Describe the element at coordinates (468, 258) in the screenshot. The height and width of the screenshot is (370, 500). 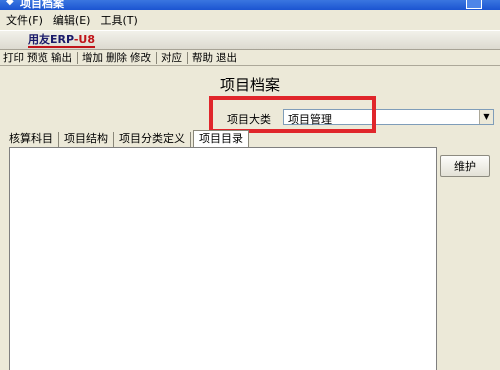
I see `side-panel` at that location.